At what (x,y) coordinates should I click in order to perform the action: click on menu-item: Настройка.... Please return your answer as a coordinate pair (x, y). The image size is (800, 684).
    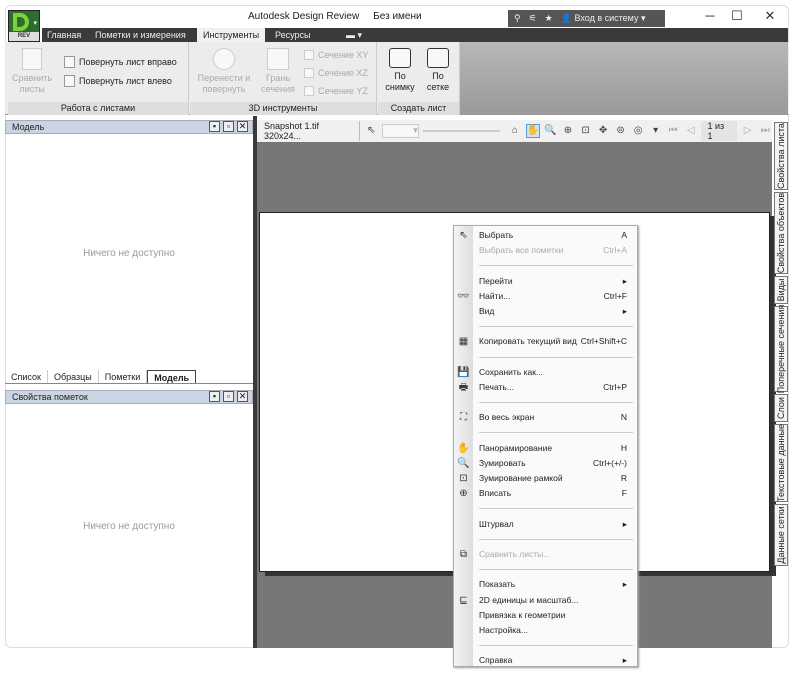
    Looking at the image, I should click on (545, 630).